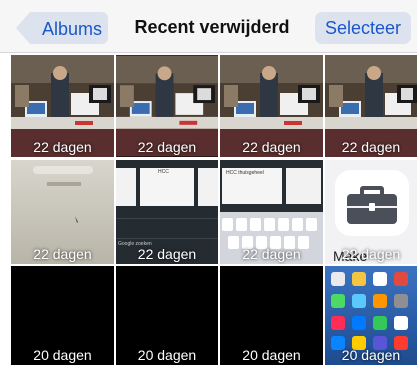 Image resolution: width=417 pixels, height=365 pixels. I want to click on albums-back-button: Albums, so click(62, 28).